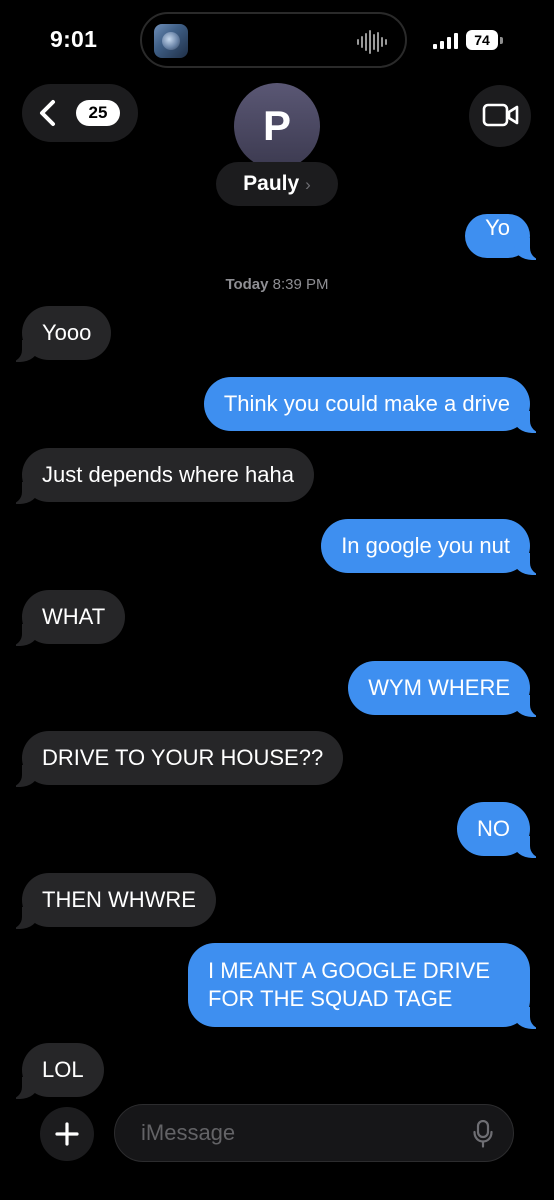 This screenshot has width=554, height=1200. Describe the element at coordinates (366, 403) in the screenshot. I see `message-text: Think you could make a drive` at that location.